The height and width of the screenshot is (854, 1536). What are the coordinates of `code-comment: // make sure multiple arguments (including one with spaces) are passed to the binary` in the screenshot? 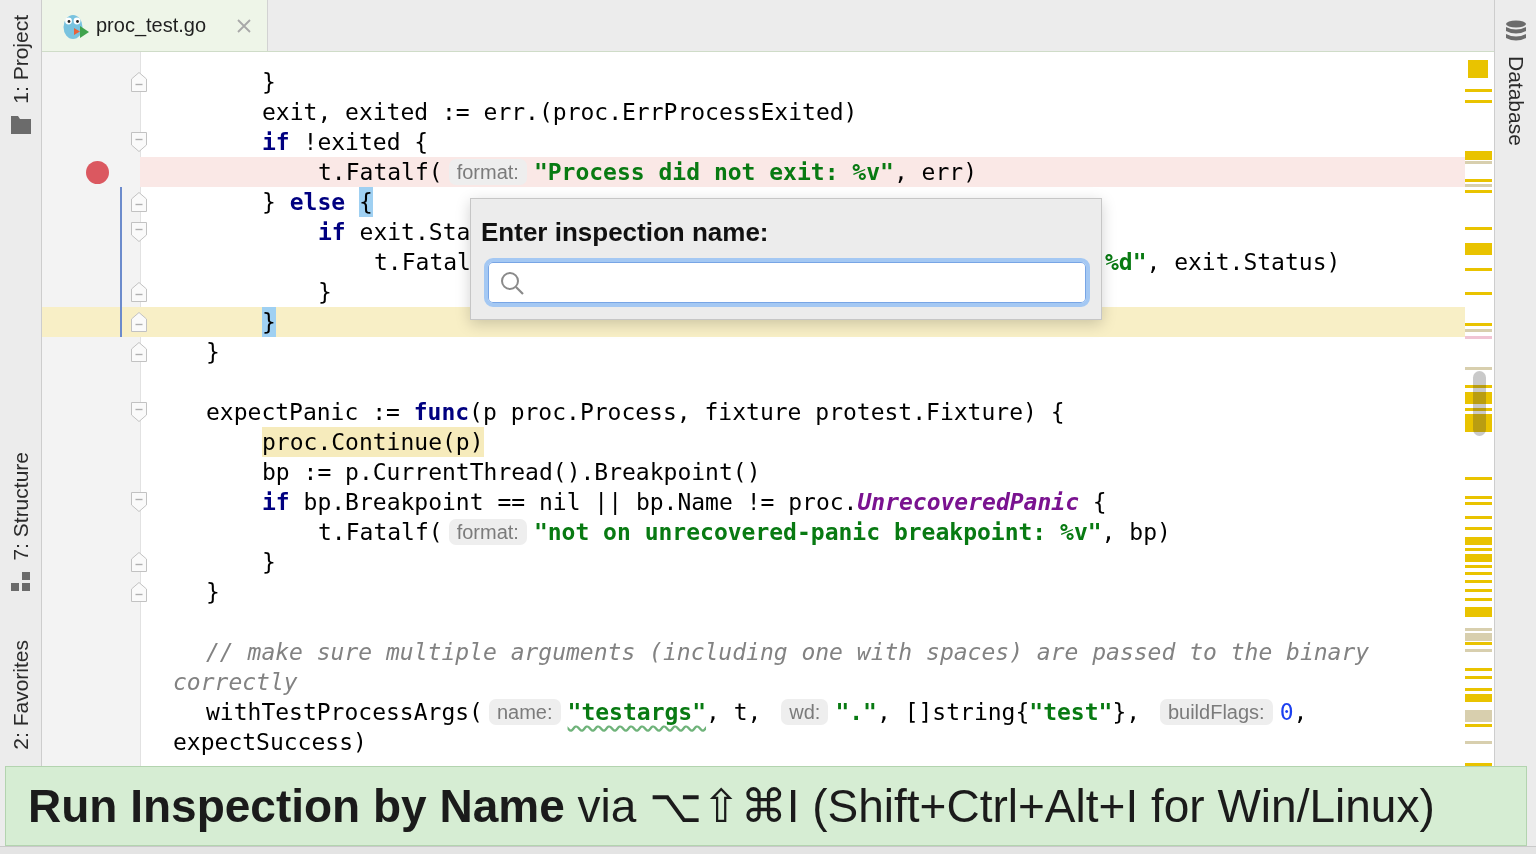 It's located at (788, 652).